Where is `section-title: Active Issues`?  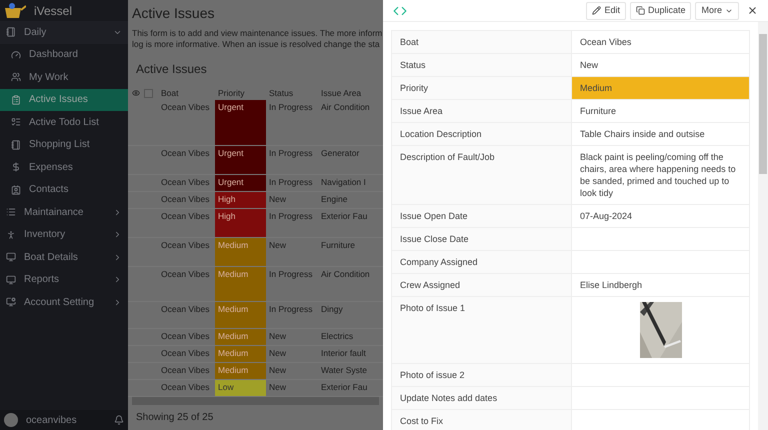 section-title: Active Issues is located at coordinates (171, 69).